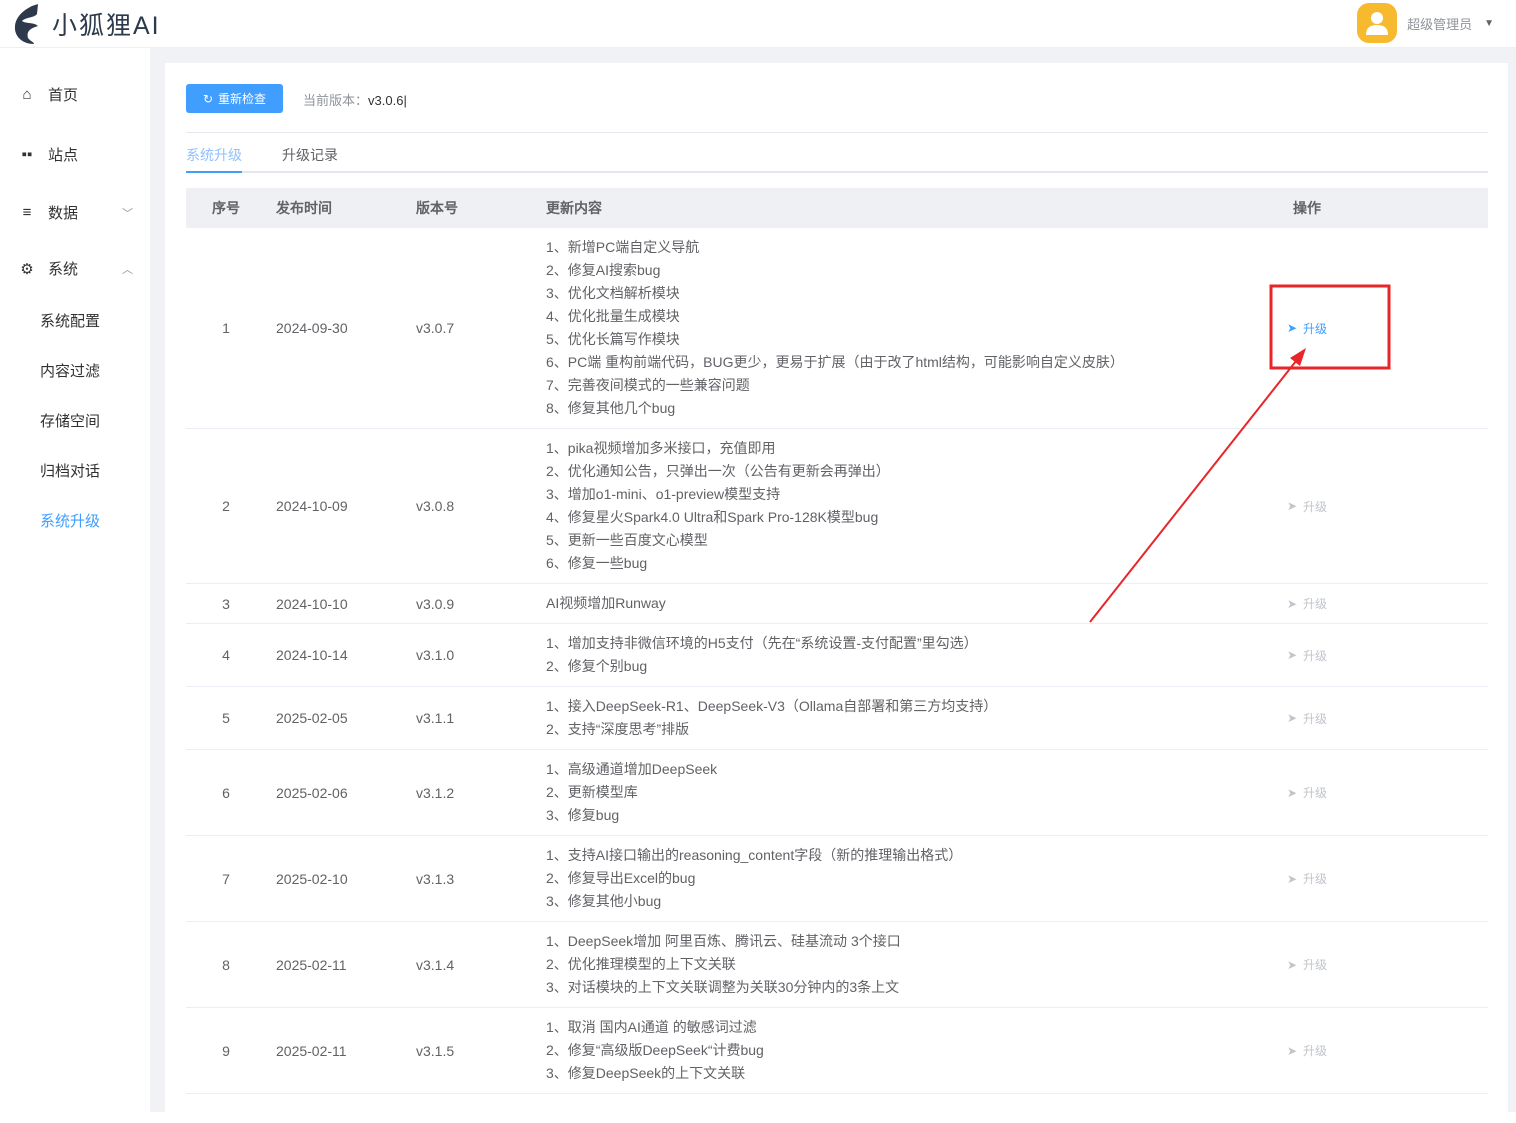 This screenshot has width=1516, height=1123. I want to click on table-header: 序号 发布时间 版本号 更新内容 操作, so click(837, 208).